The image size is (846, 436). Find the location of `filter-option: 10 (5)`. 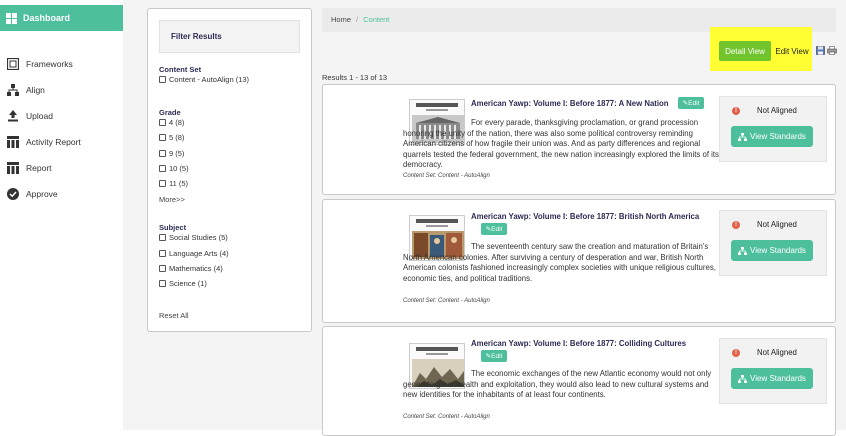

filter-option: 10 (5) is located at coordinates (174, 168).